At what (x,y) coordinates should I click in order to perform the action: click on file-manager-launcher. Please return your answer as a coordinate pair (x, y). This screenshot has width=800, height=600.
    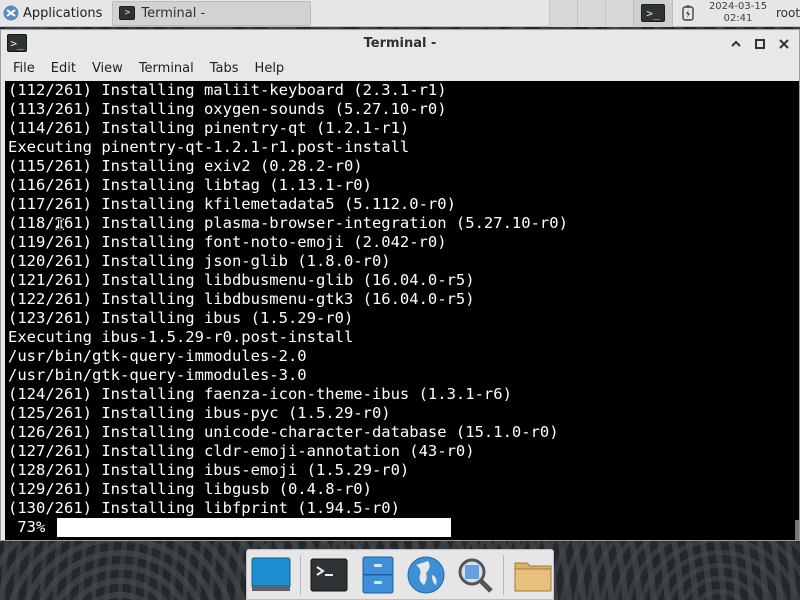
    Looking at the image, I should click on (377, 575).